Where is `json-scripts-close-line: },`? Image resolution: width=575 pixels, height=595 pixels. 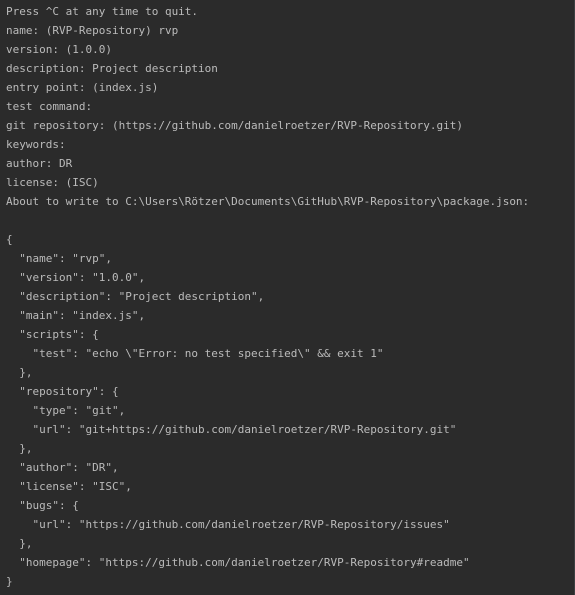 json-scripts-close-line: }, is located at coordinates (19, 372).